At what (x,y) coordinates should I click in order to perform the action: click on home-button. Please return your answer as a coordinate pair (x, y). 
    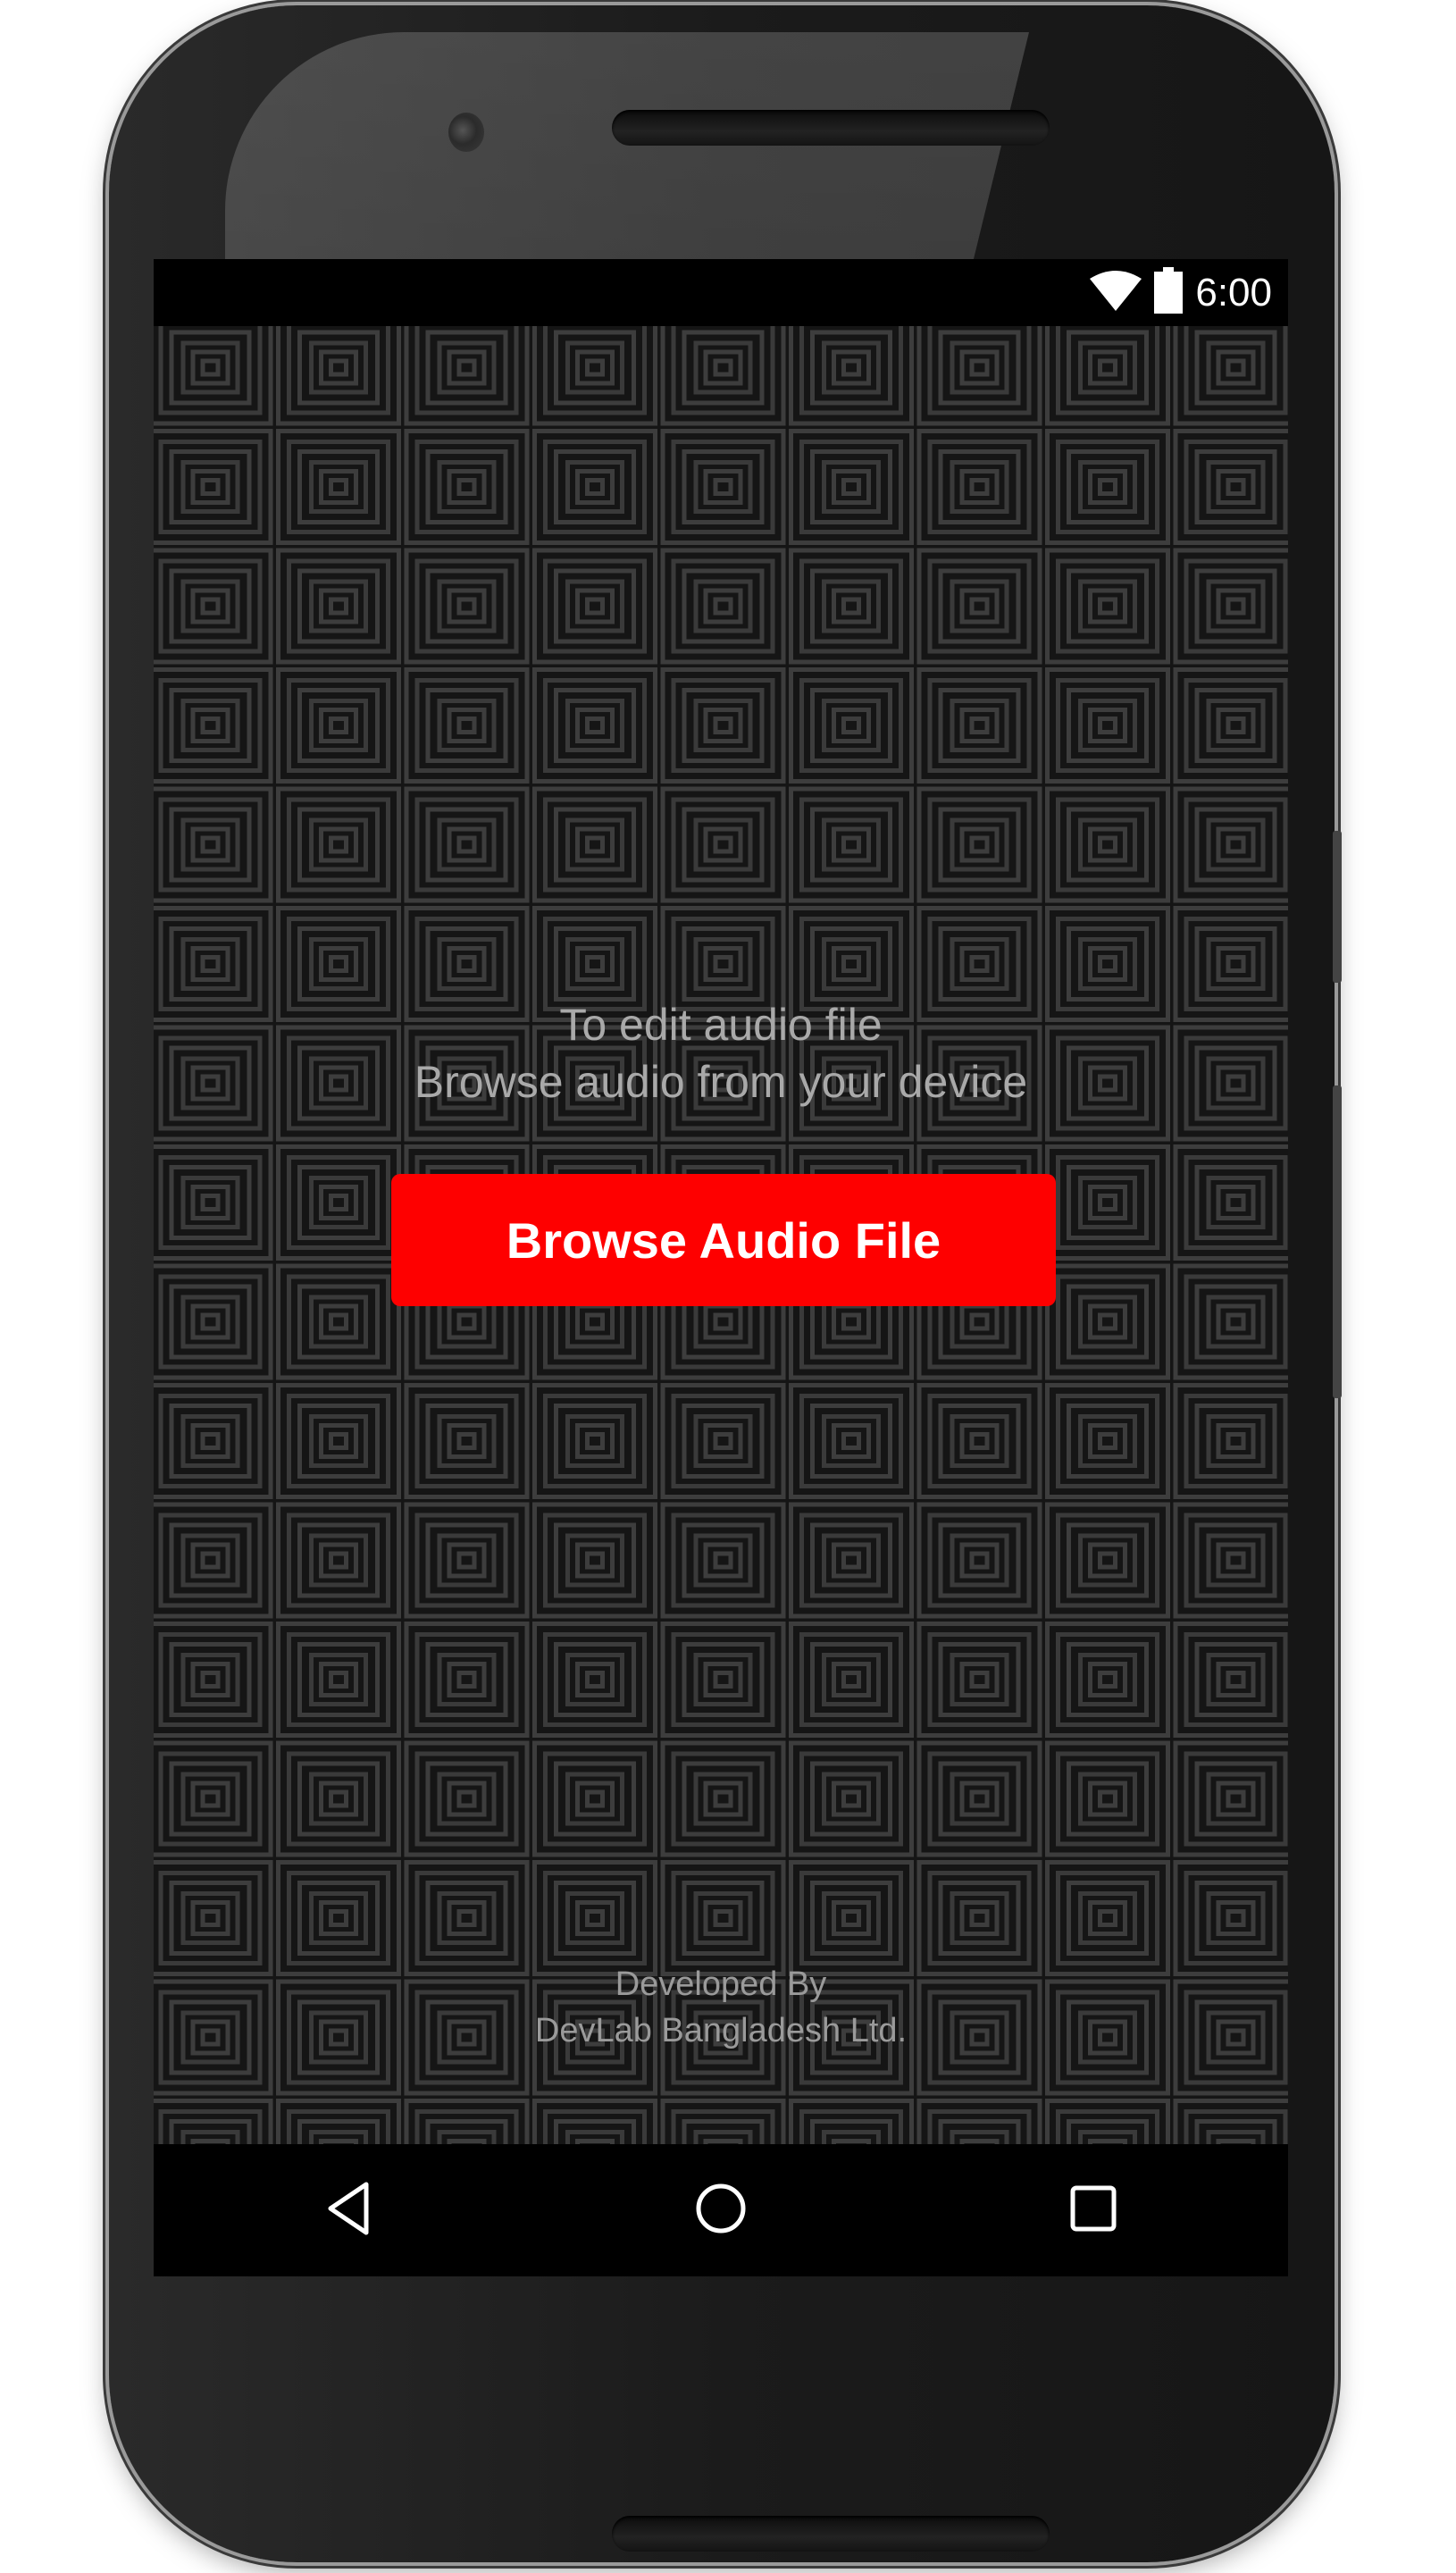
    Looking at the image, I should click on (721, 2210).